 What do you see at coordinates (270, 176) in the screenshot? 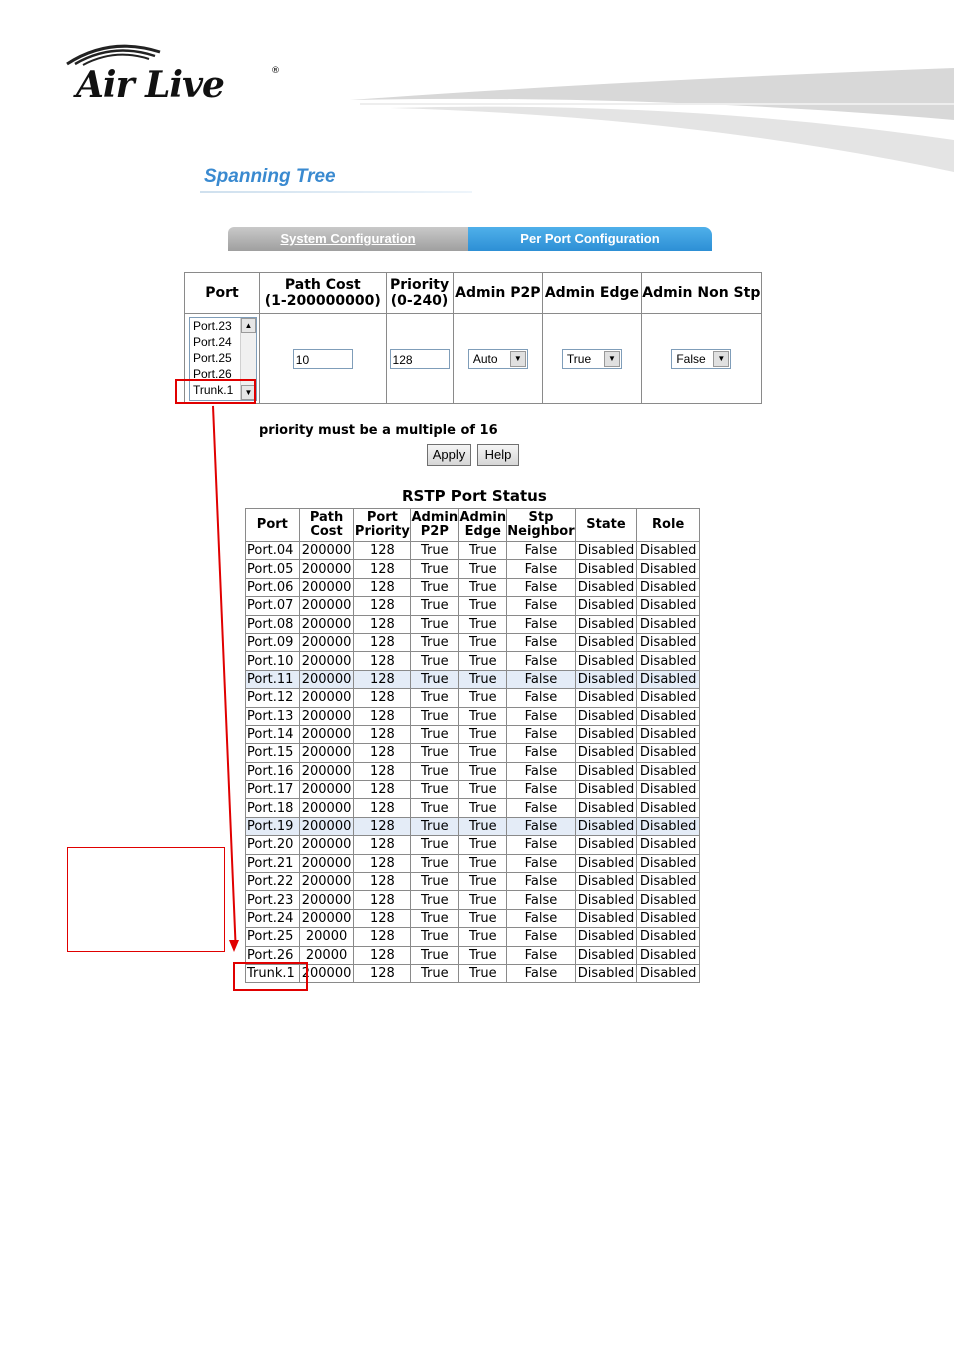
I see `page-title: Spanning Tree` at bounding box center [270, 176].